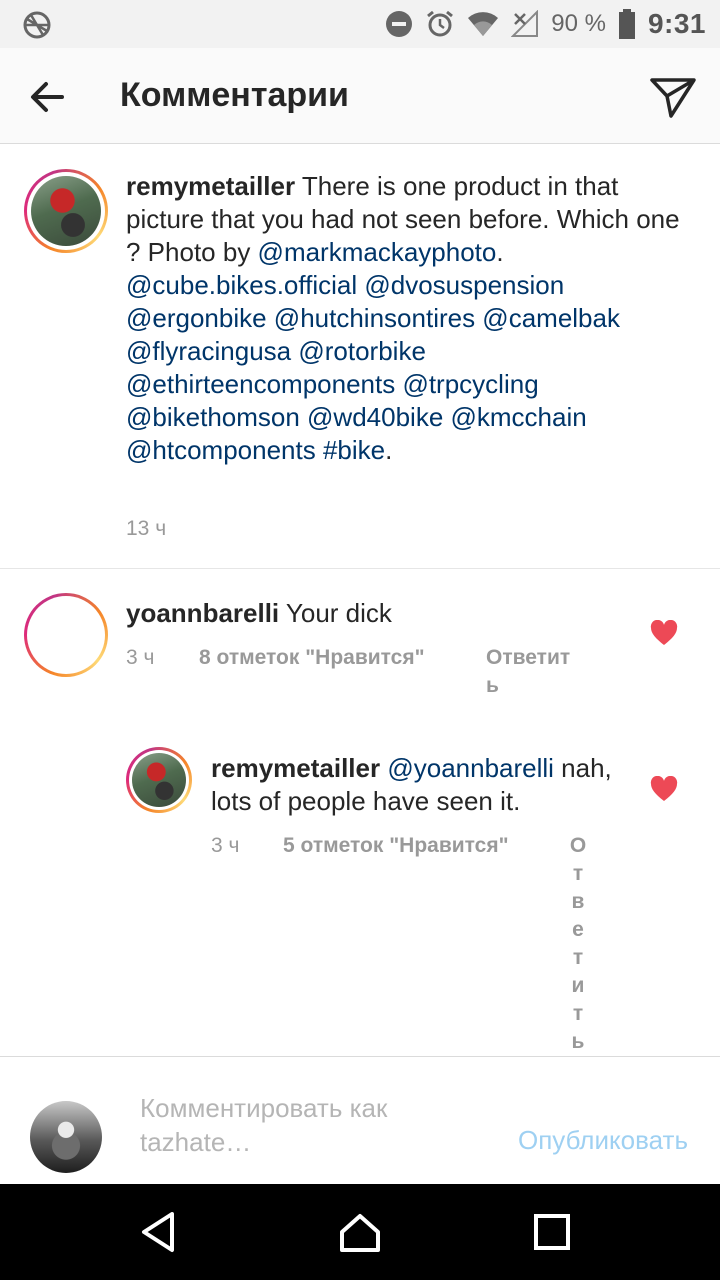 Image resolution: width=720 pixels, height=1280 pixels. What do you see at coordinates (377, 252) in the screenshot?
I see `caption-photo-mention: @markmackayphoto` at bounding box center [377, 252].